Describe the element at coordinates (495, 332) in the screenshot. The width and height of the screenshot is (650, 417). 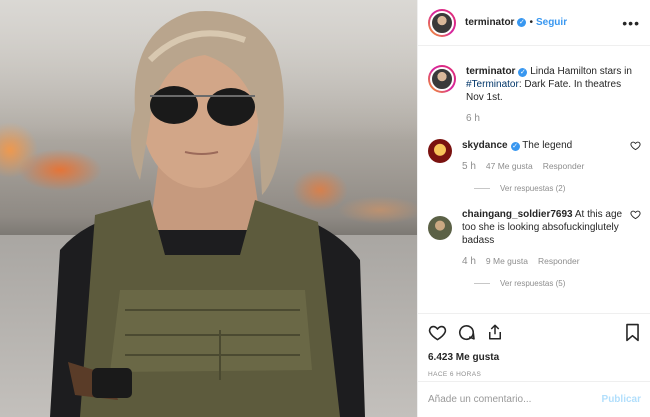
I see `share-icon` at that location.